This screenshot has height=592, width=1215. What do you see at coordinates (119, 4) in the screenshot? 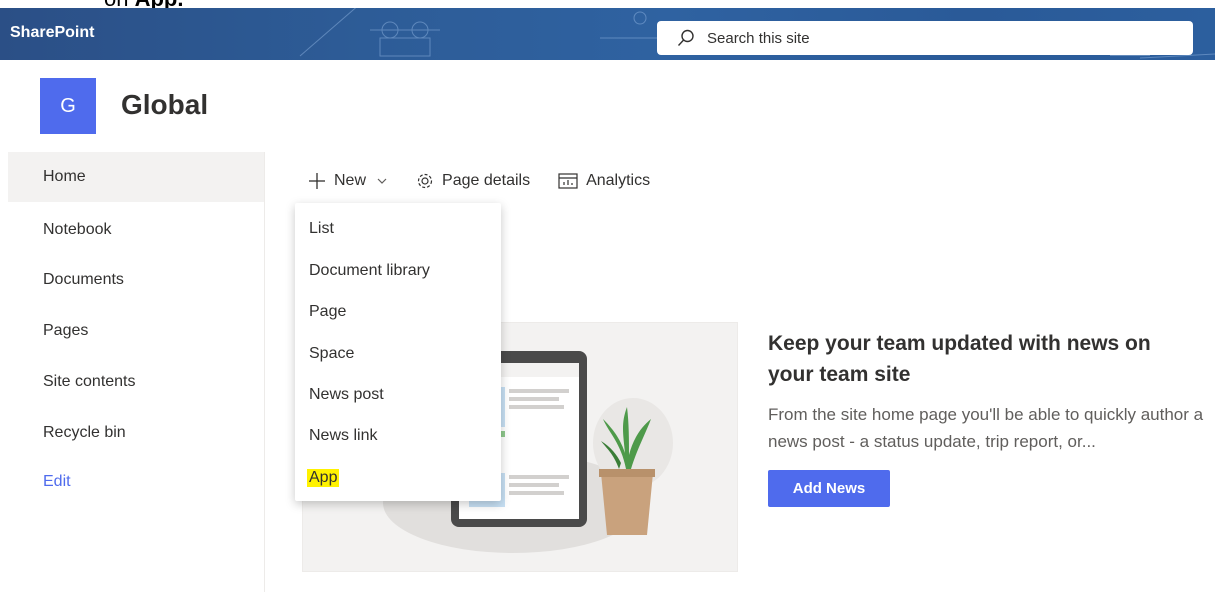
I see `instruction-prefix: on` at bounding box center [119, 4].